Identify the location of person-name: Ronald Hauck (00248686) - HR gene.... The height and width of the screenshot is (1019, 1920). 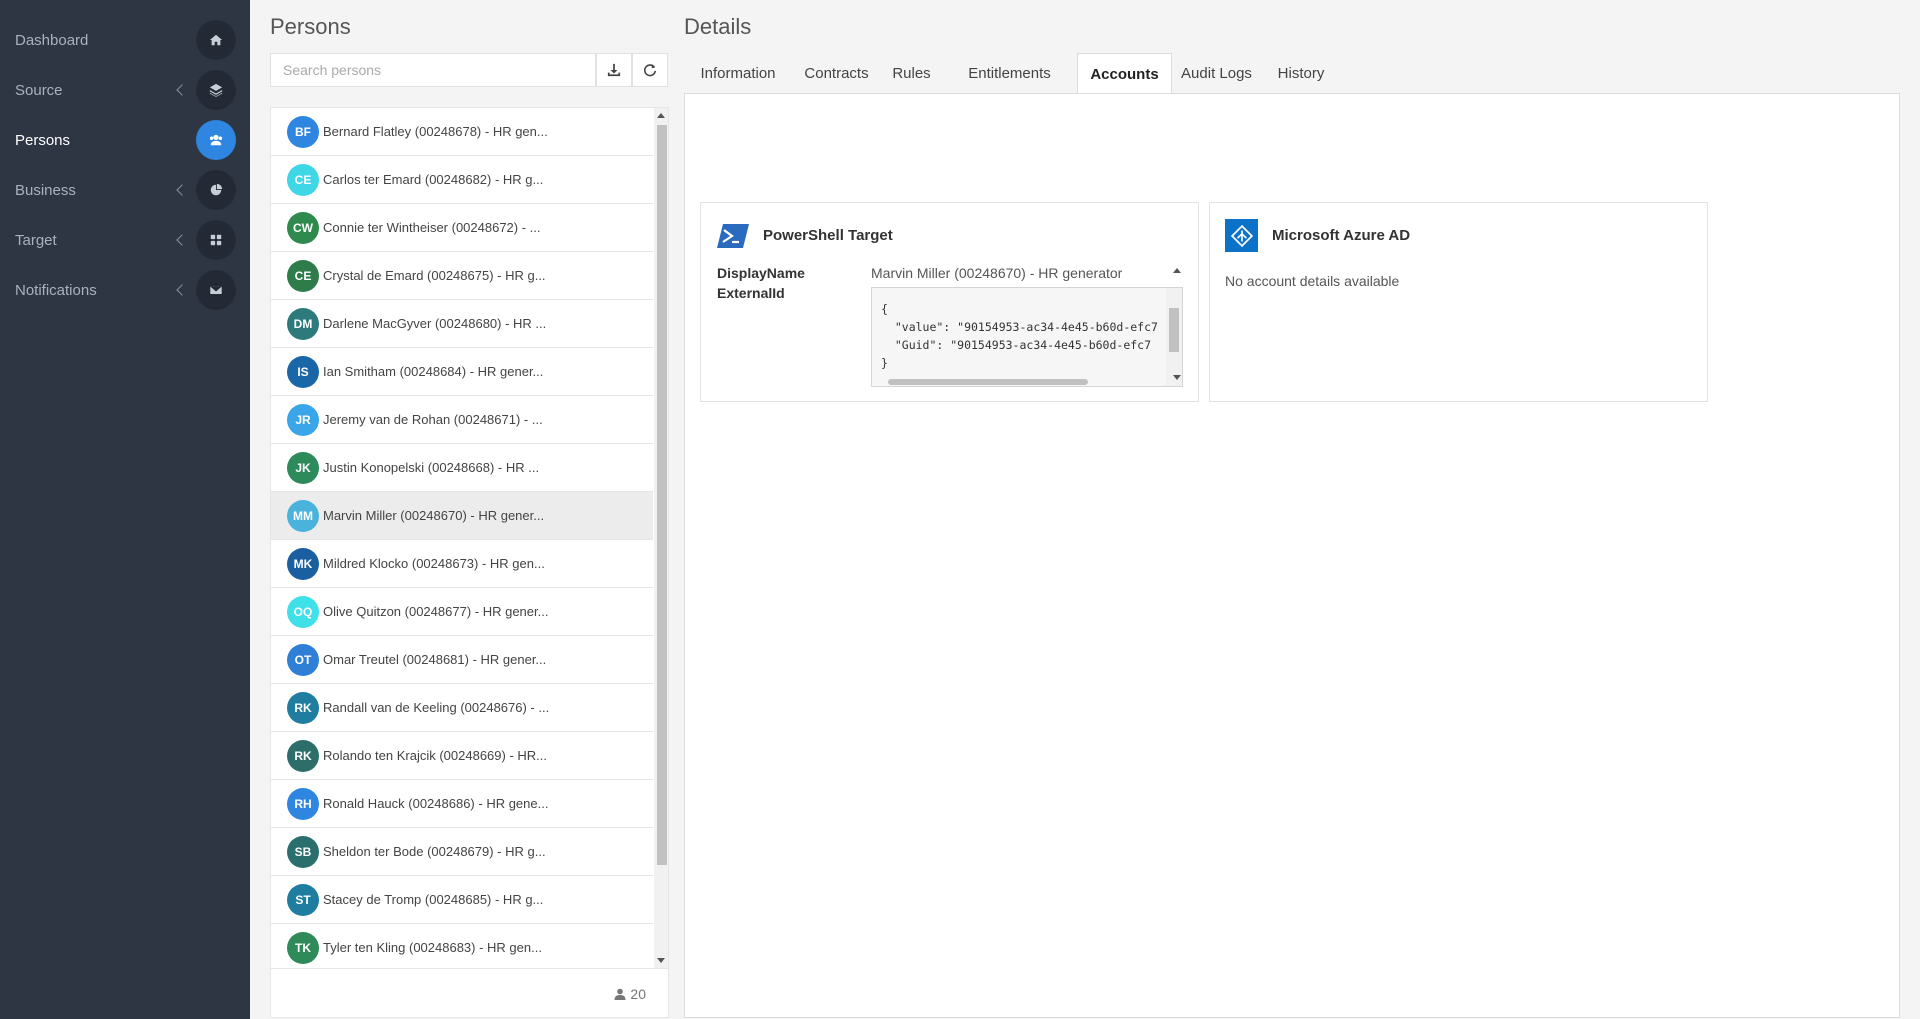
(436, 803).